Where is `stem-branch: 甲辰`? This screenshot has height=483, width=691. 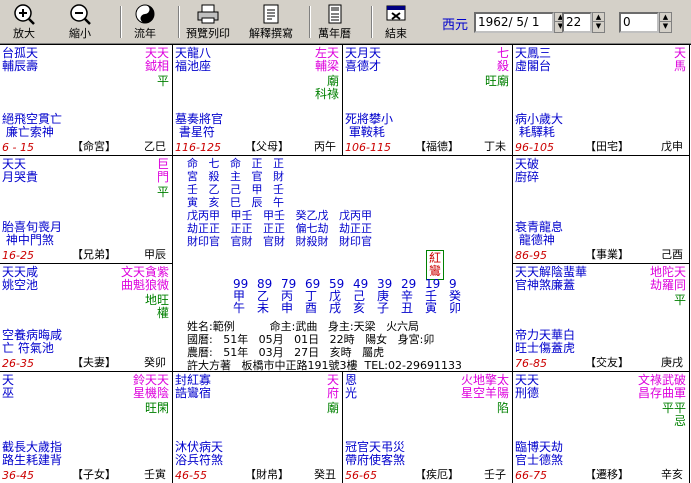 stem-branch: 甲辰 is located at coordinates (155, 254).